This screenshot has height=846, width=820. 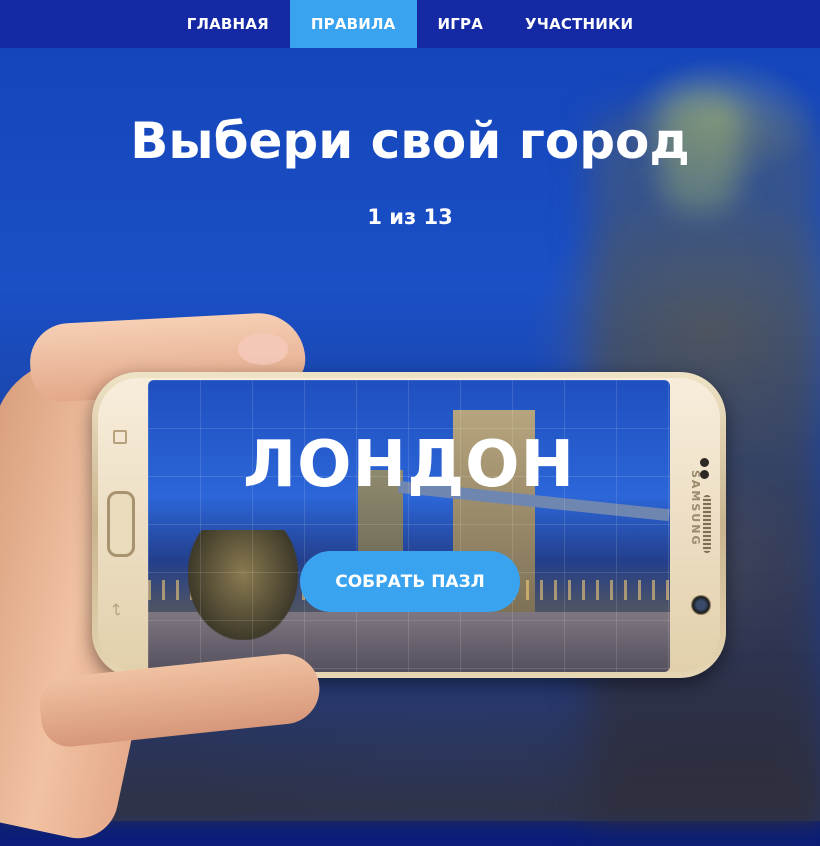 What do you see at coordinates (120, 437) in the screenshot?
I see `recent-apps-icon` at bounding box center [120, 437].